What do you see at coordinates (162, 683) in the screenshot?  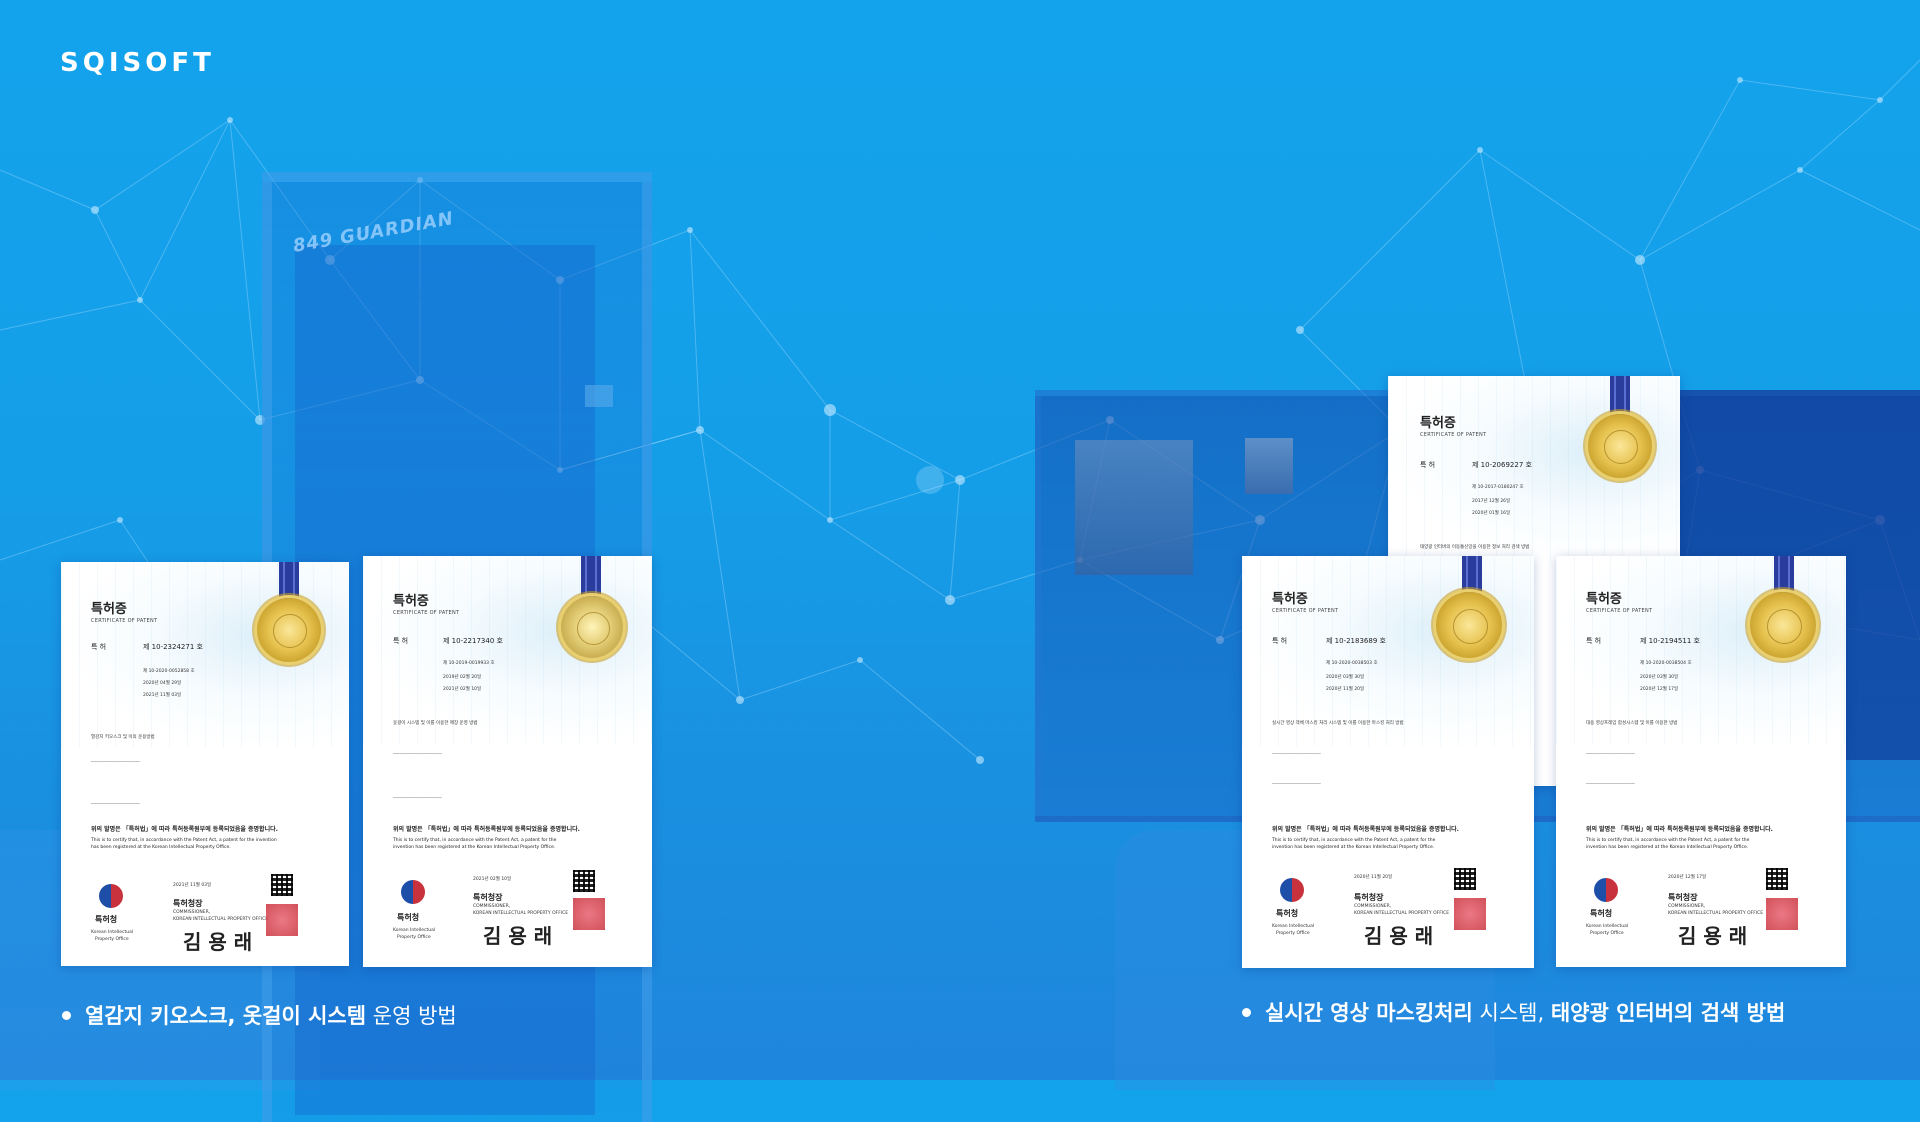 I see `filing-date: 2020년 04월 29일` at bounding box center [162, 683].